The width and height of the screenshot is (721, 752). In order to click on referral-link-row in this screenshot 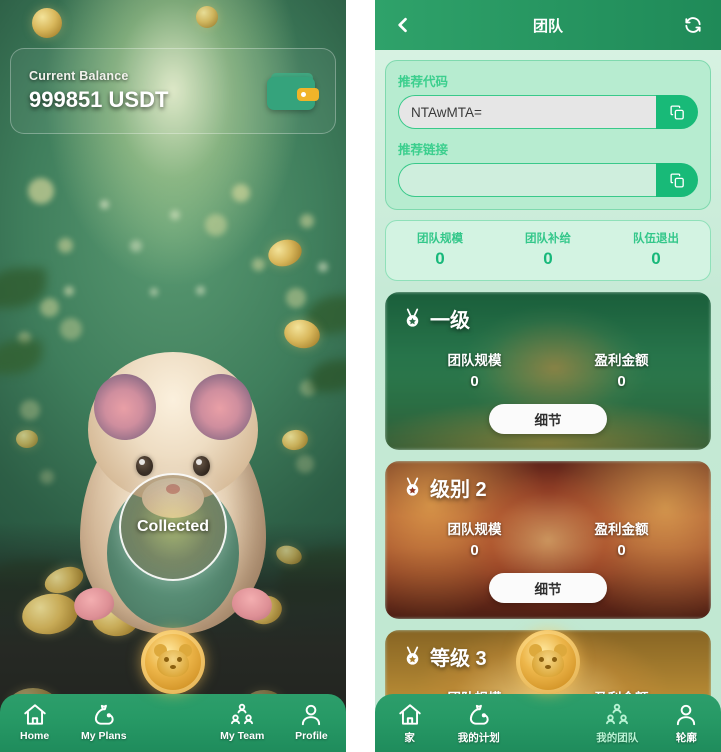, I will do `click(548, 180)`.